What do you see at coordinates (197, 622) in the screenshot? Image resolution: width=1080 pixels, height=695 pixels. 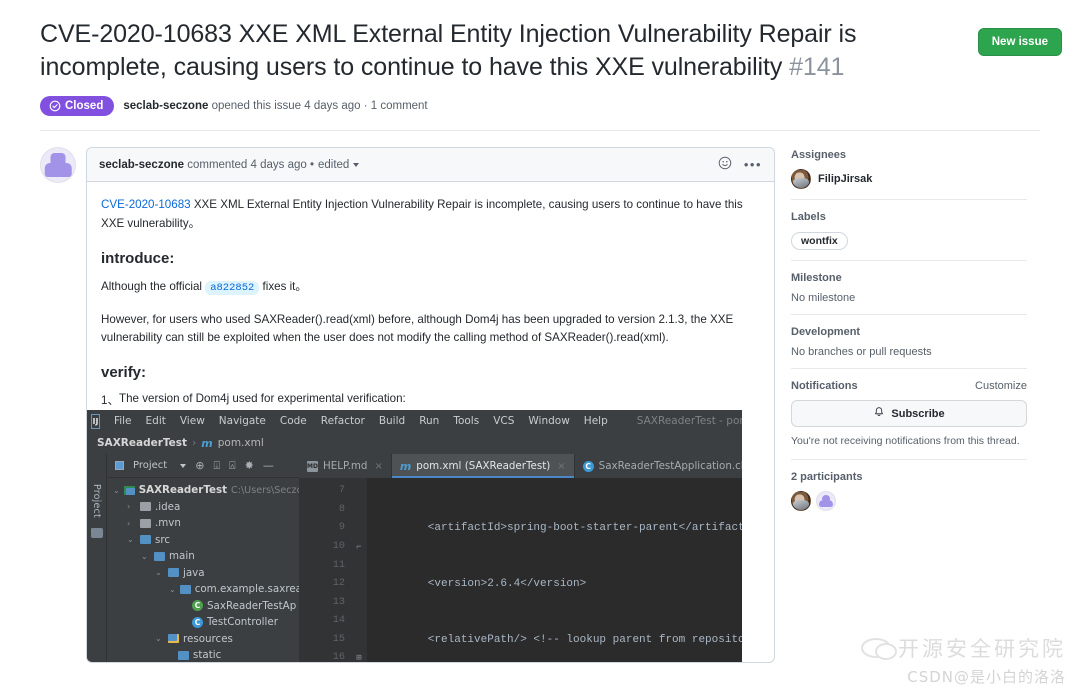 I see `class-icon: C` at bounding box center [197, 622].